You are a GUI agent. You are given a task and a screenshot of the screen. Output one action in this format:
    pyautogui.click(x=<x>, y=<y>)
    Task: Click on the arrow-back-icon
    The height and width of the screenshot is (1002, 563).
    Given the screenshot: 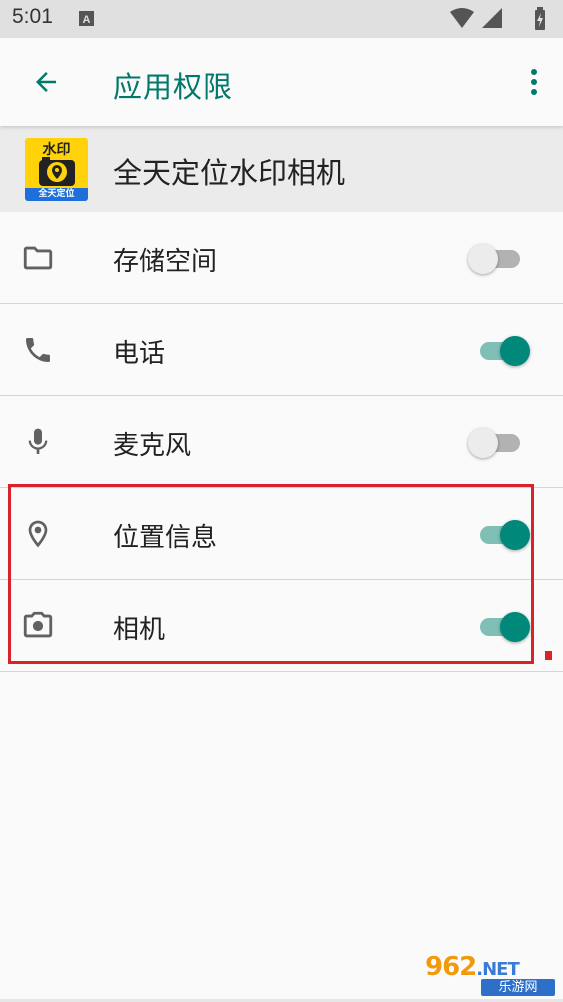 What is the action you would take?
    pyautogui.click(x=46, y=82)
    